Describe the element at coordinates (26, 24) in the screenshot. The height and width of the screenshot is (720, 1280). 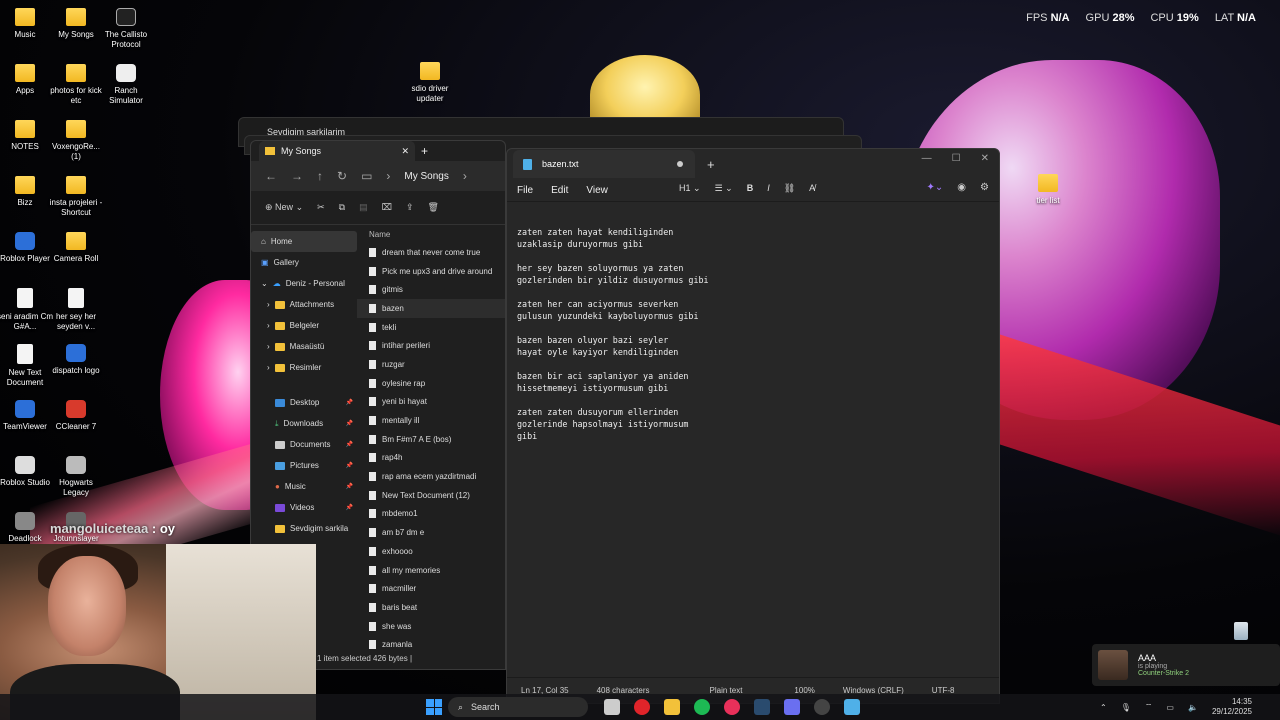
I see `desktop-icon: Music` at that location.